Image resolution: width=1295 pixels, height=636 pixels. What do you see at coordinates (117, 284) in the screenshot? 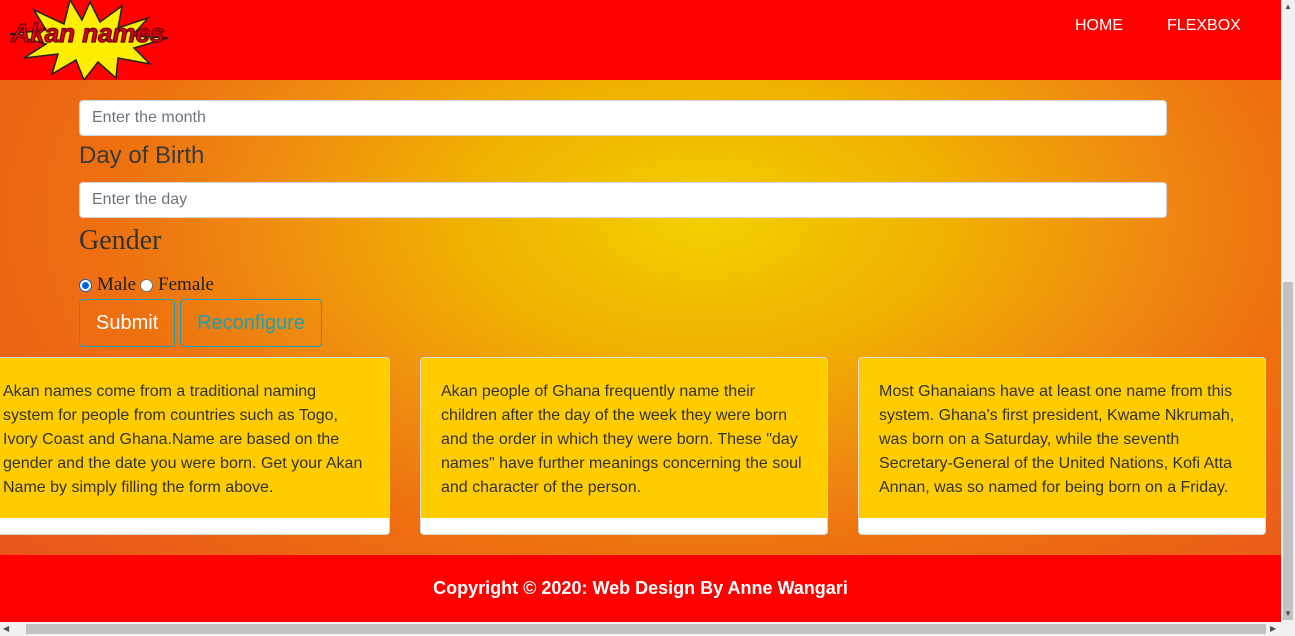
I see `male-radio-label: Male` at bounding box center [117, 284].